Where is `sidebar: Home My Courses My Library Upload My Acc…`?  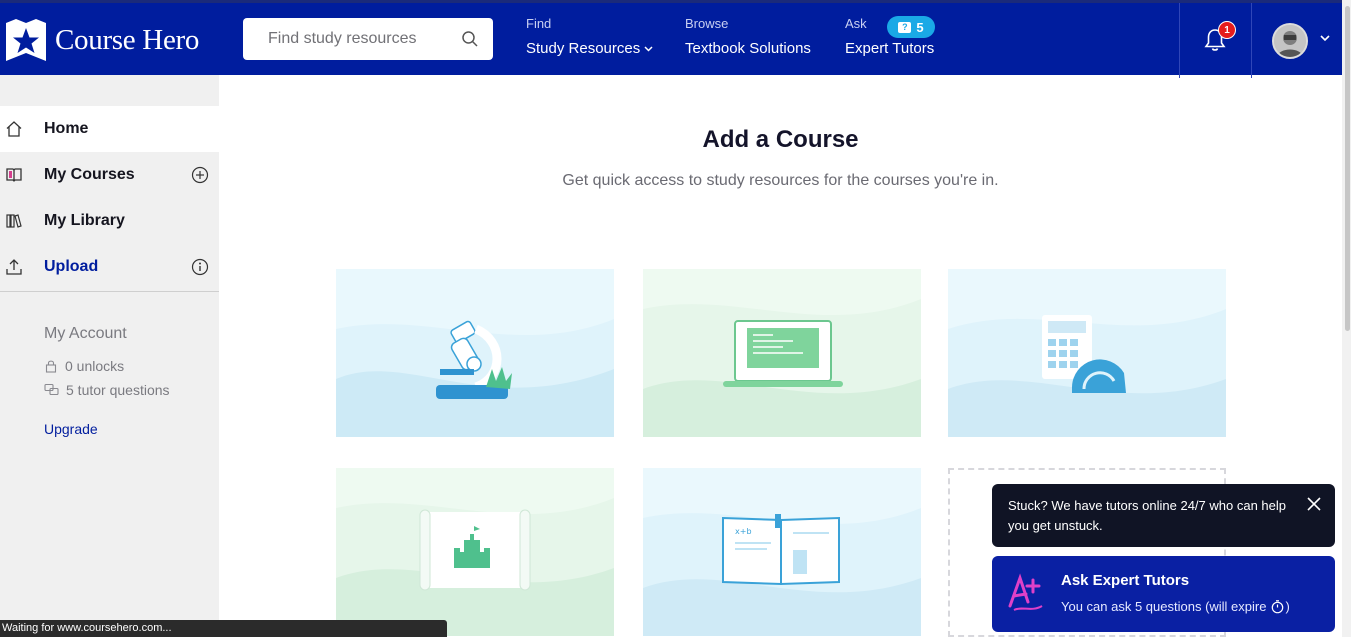 sidebar: Home My Courses My Library Upload My Acc… is located at coordinates (109, 356).